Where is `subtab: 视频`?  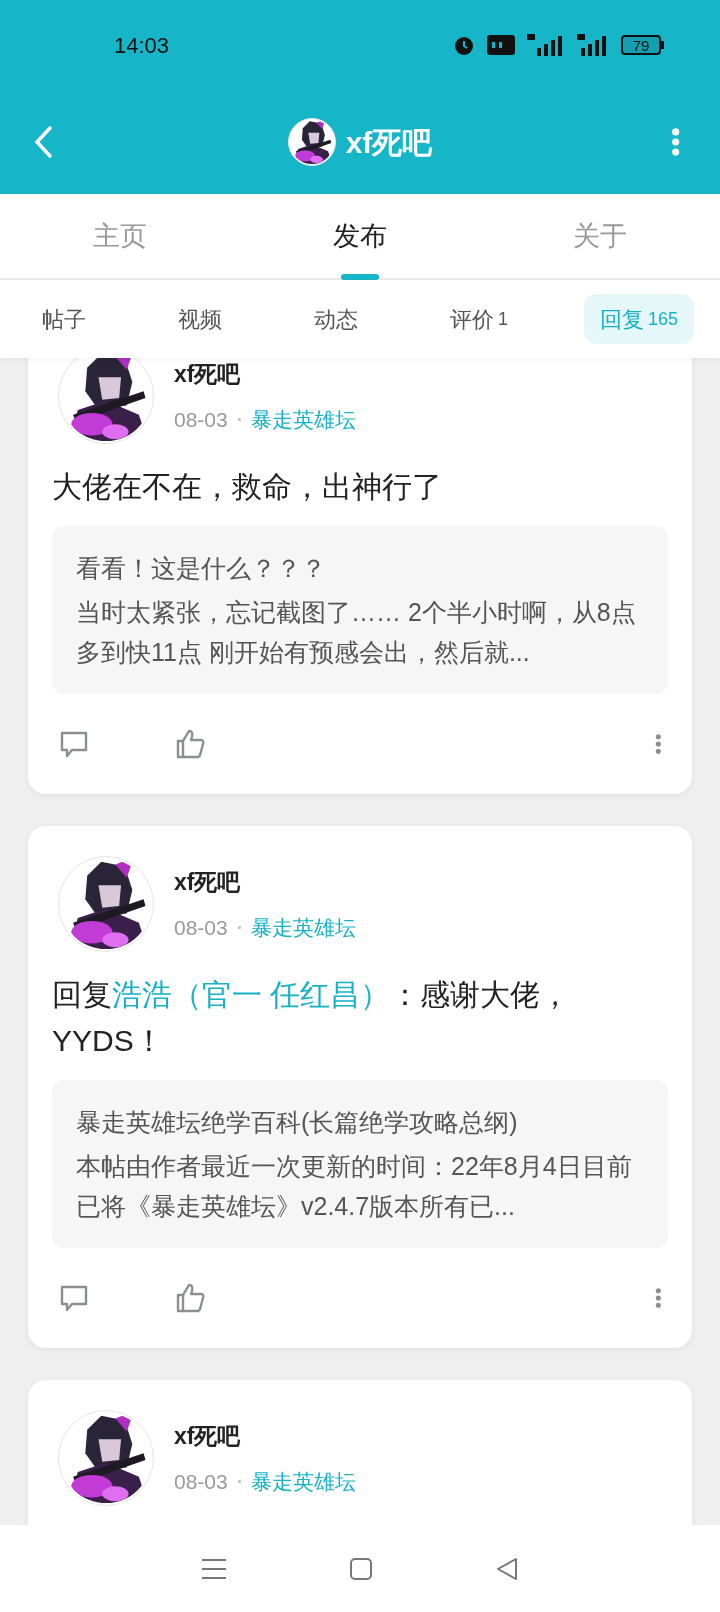
subtab: 视频 is located at coordinates (200, 319).